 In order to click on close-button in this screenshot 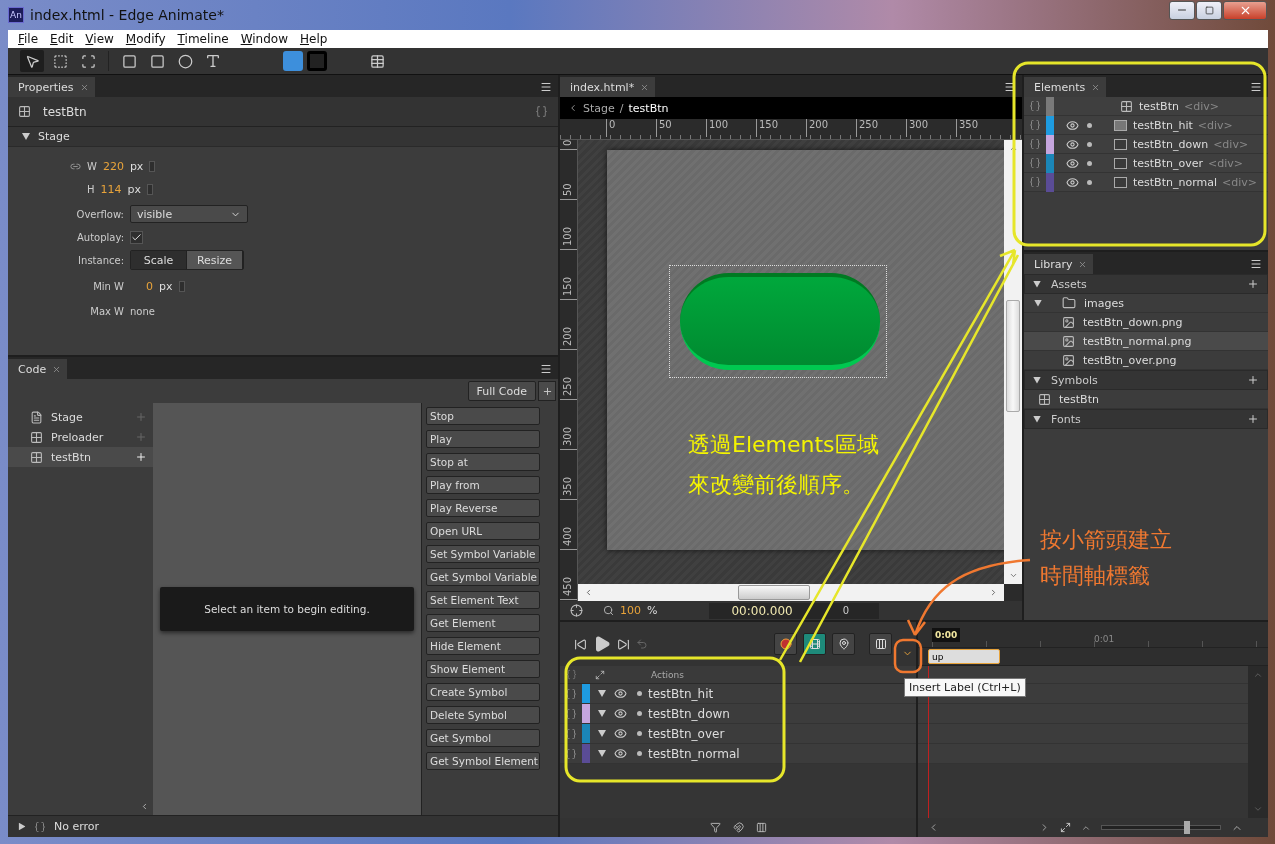, I will do `click(1245, 10)`.